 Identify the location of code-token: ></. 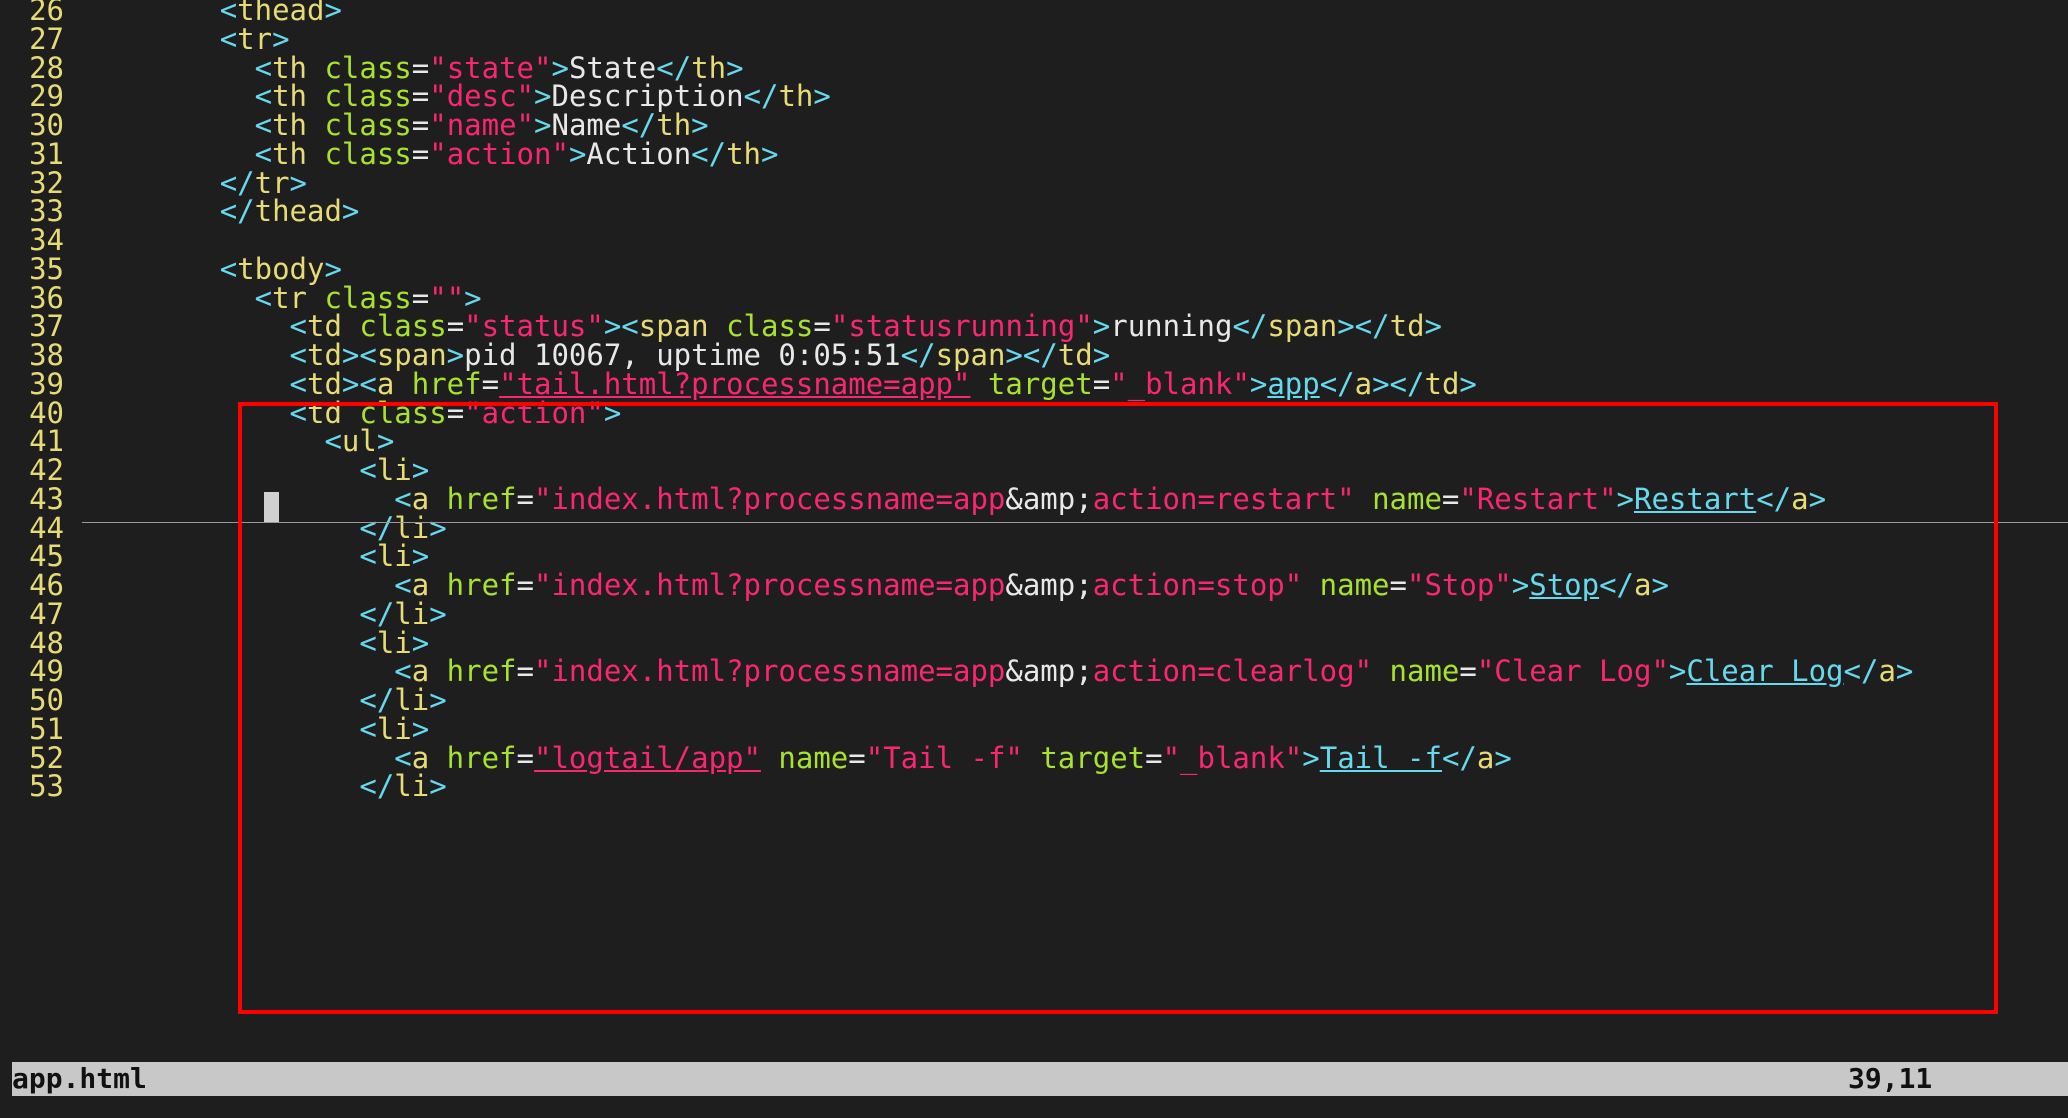
(1398, 383).